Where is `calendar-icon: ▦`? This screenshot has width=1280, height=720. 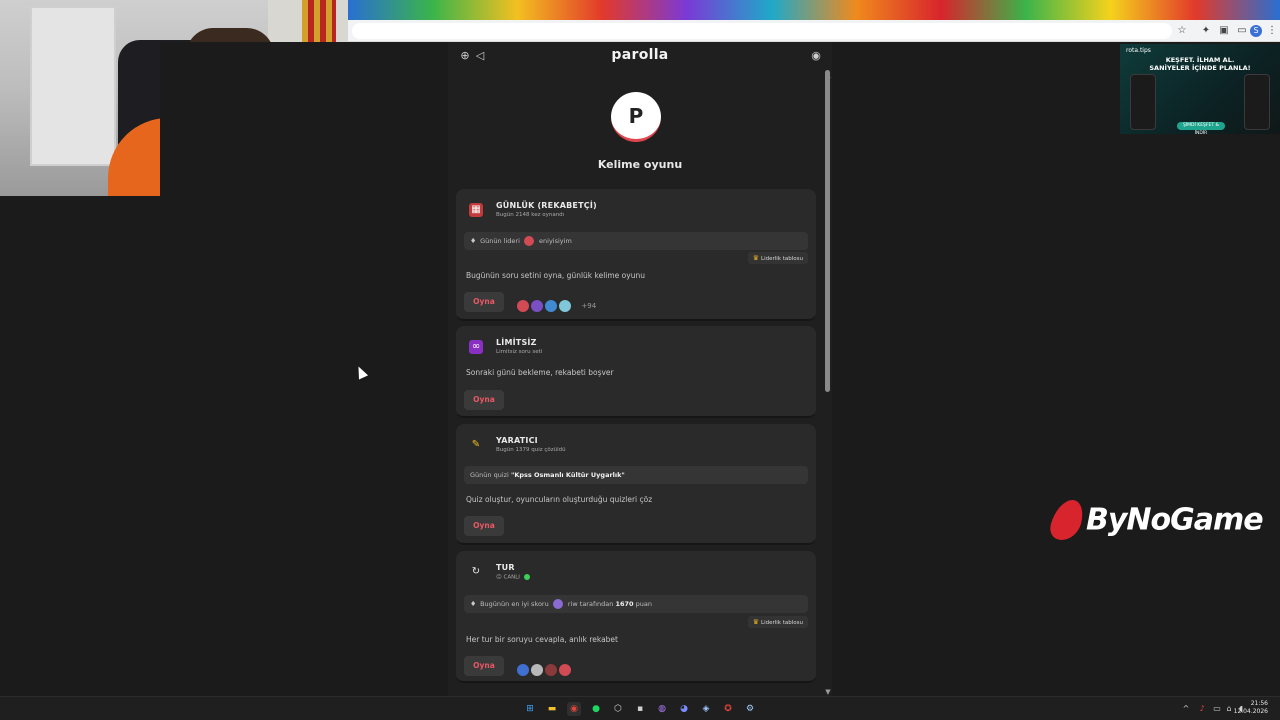
calendar-icon: ▦ is located at coordinates (476, 210).